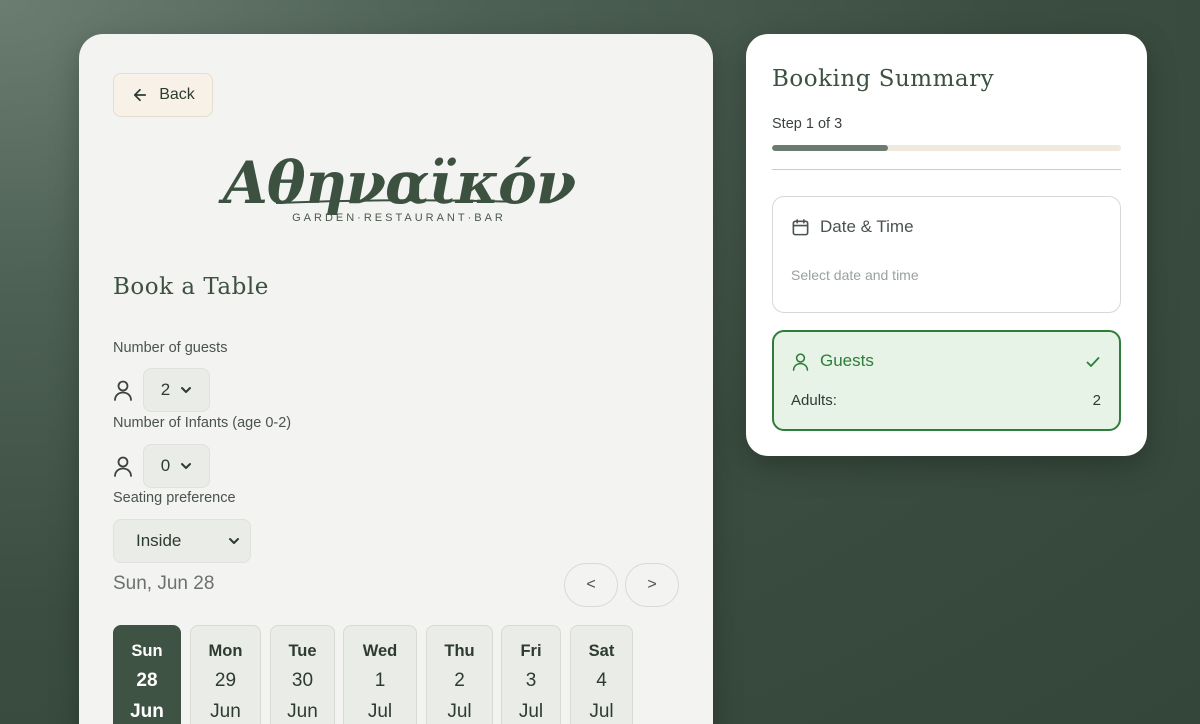  Describe the element at coordinates (830, 148) in the screenshot. I see `progress-fill` at that location.